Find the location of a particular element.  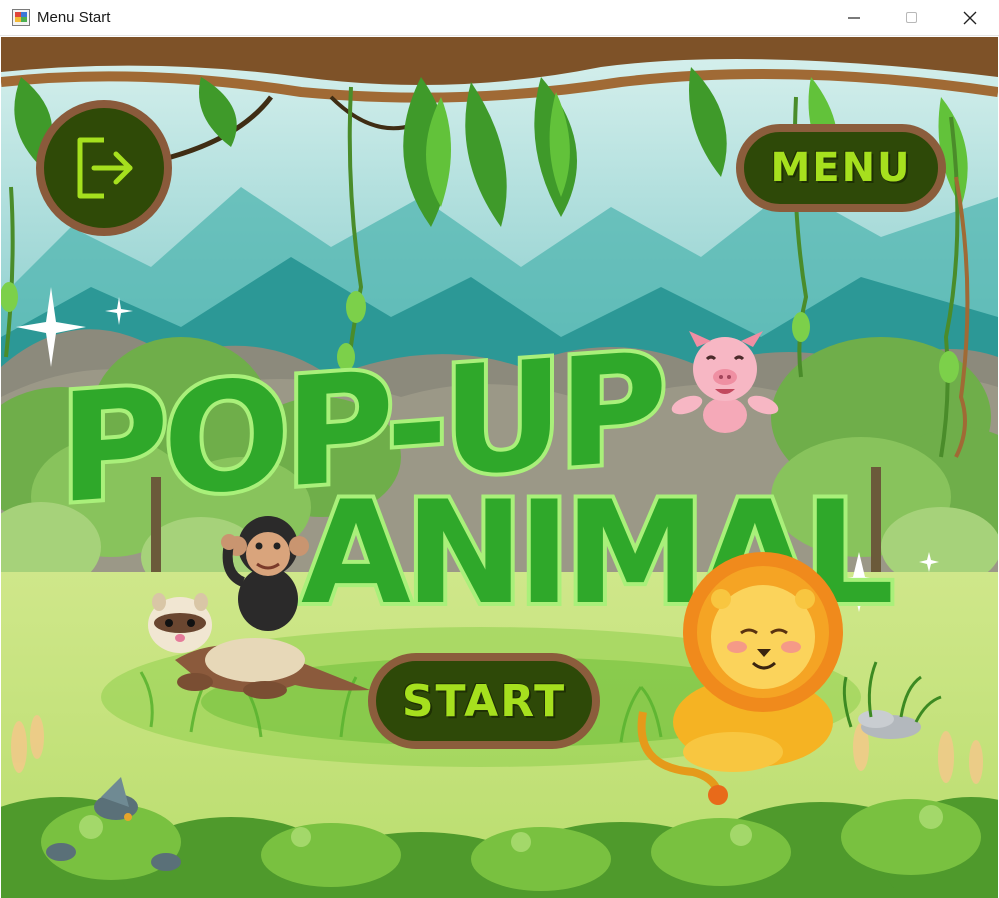

lion-character is located at coordinates (740, 678).